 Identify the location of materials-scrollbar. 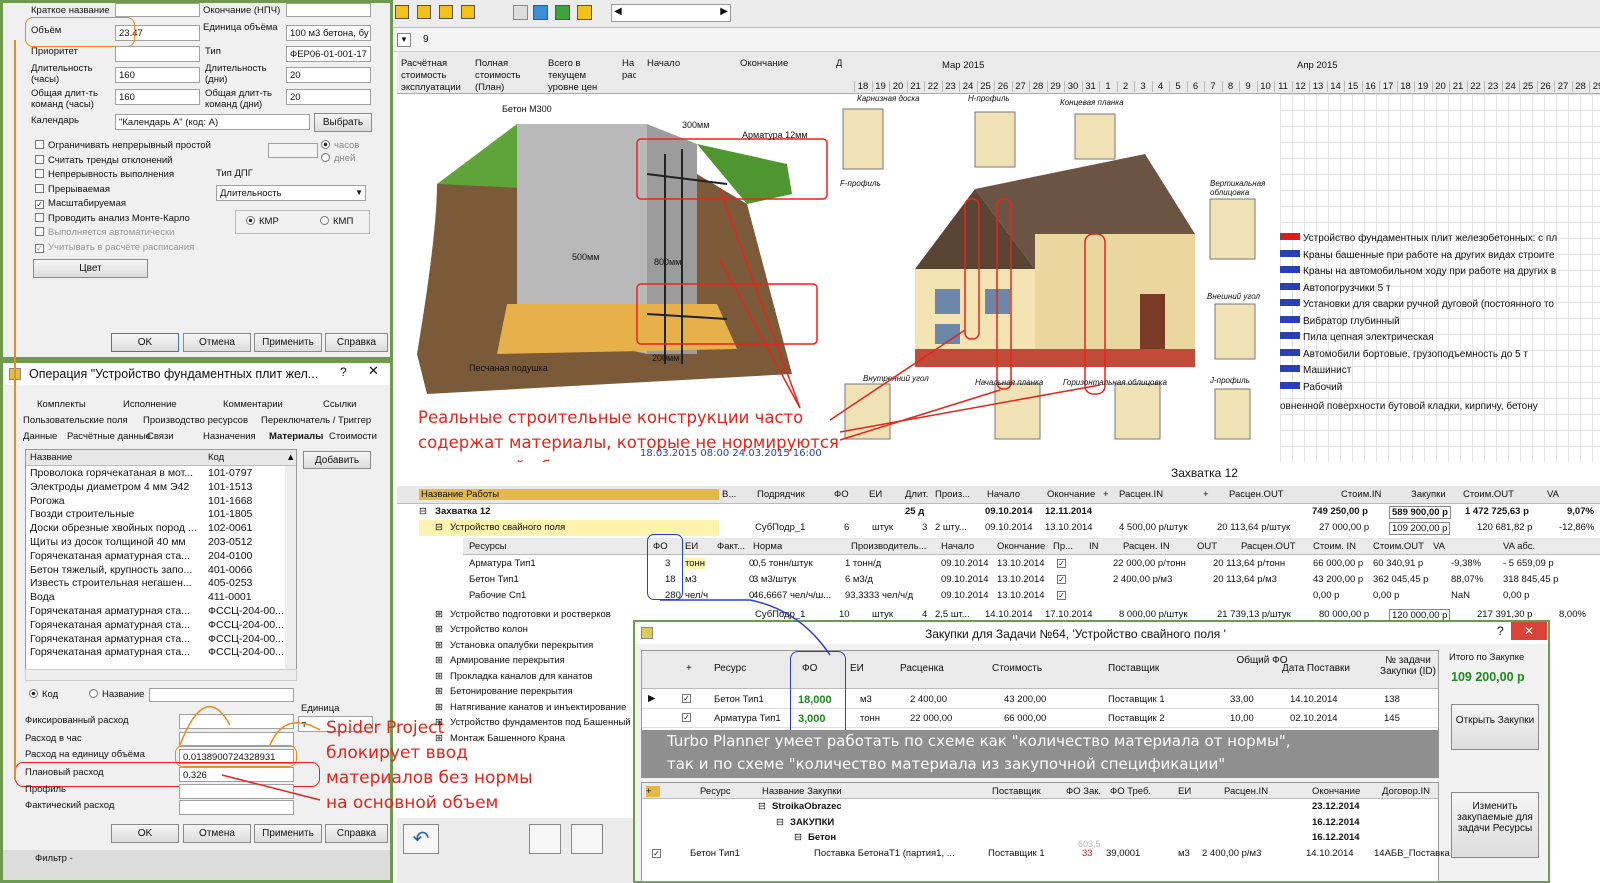
(290, 573).